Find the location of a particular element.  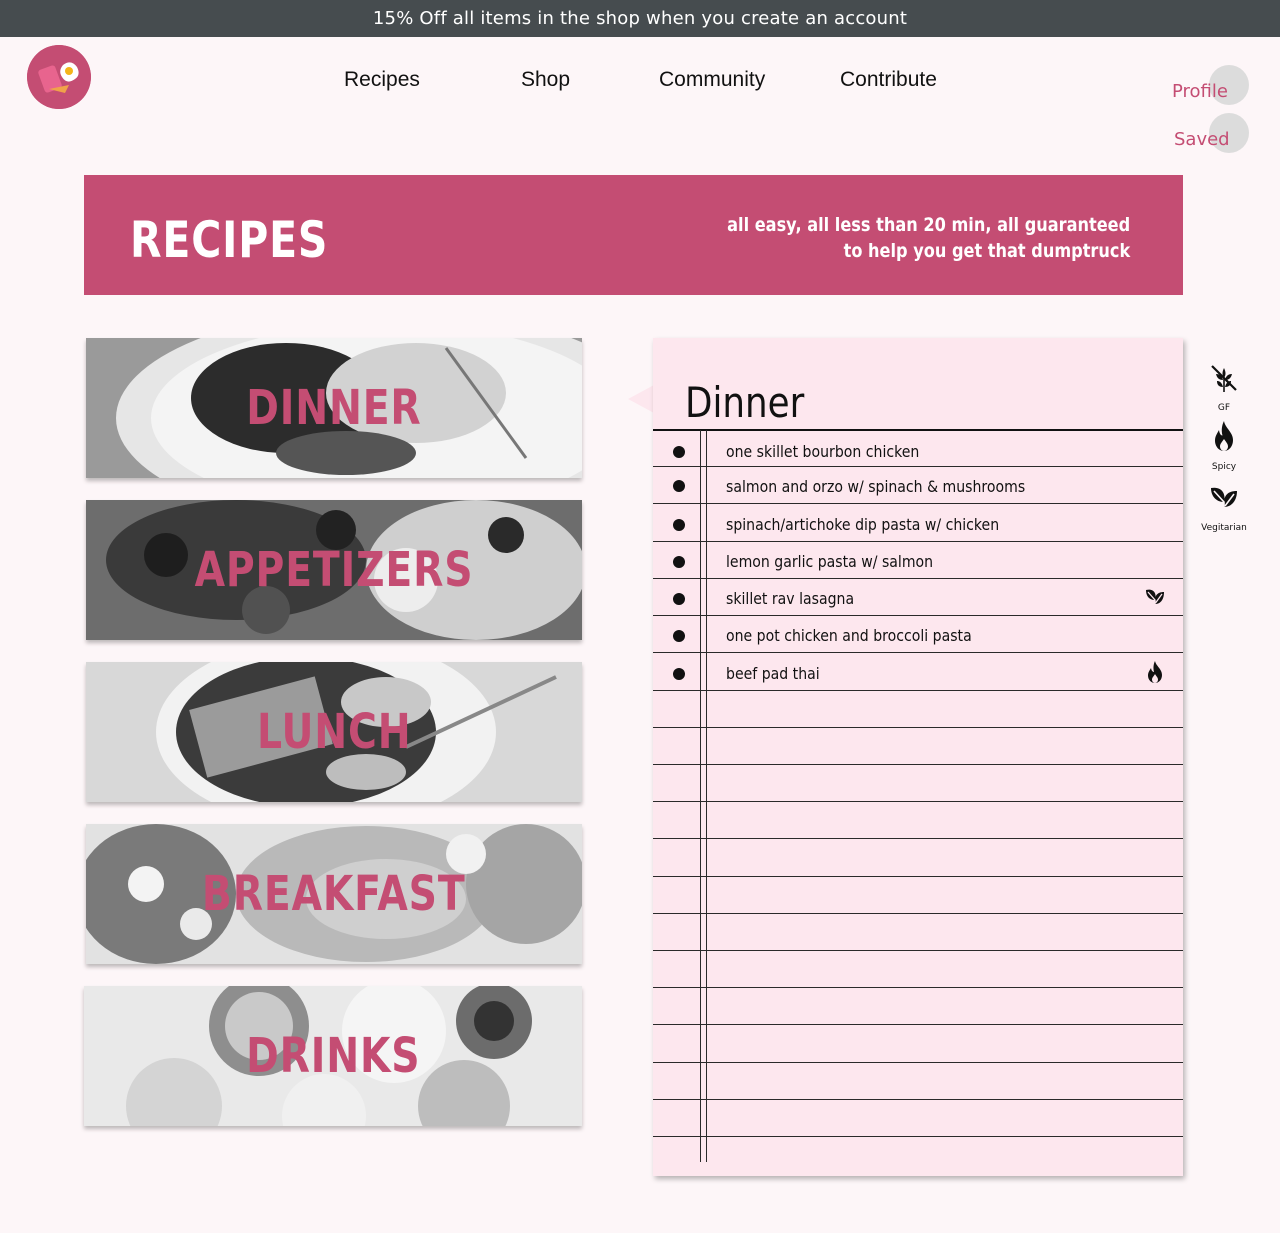

site-logo is located at coordinates (59, 77).